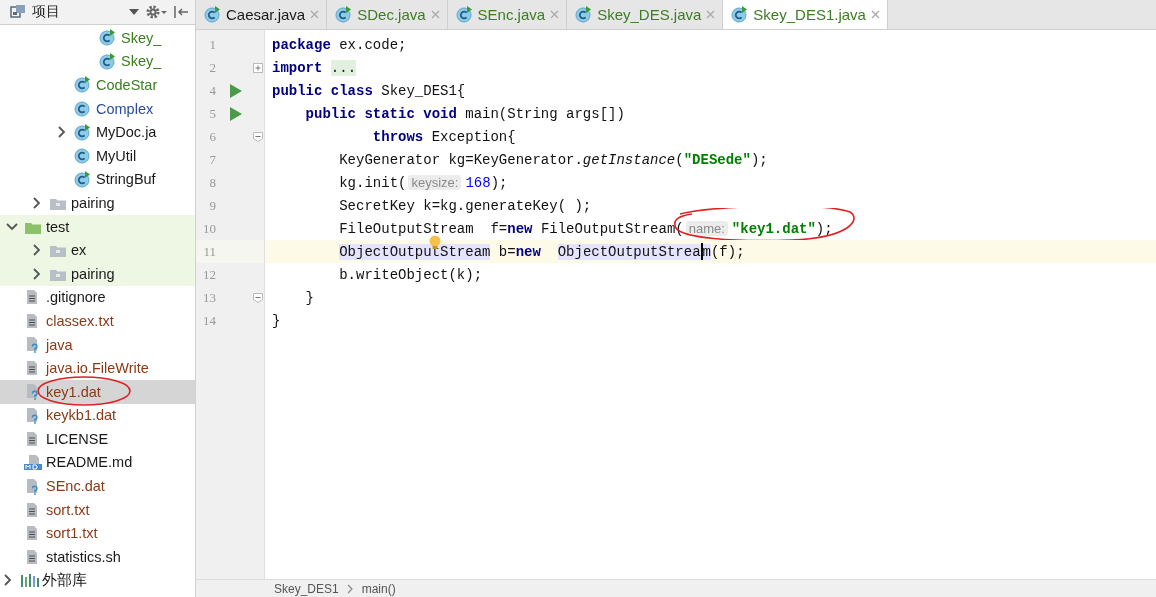  I want to click on line-number: 2, so click(212, 67).